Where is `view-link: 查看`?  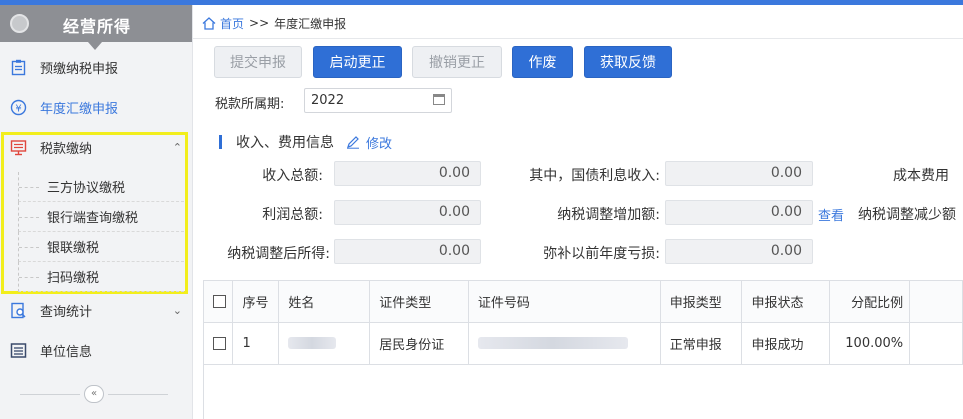
view-link: 查看 is located at coordinates (831, 214).